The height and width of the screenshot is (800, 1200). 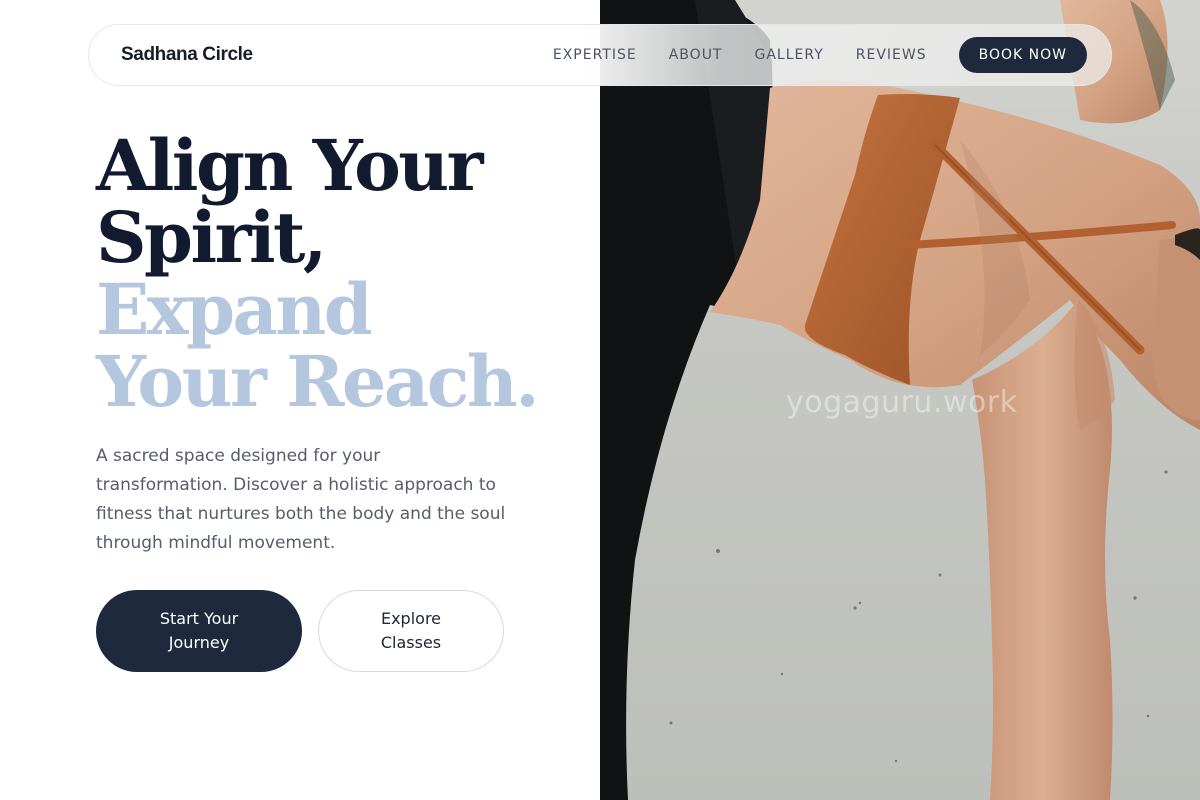 What do you see at coordinates (891, 55) in the screenshot?
I see `nav-link-reviews: REVIEWS` at bounding box center [891, 55].